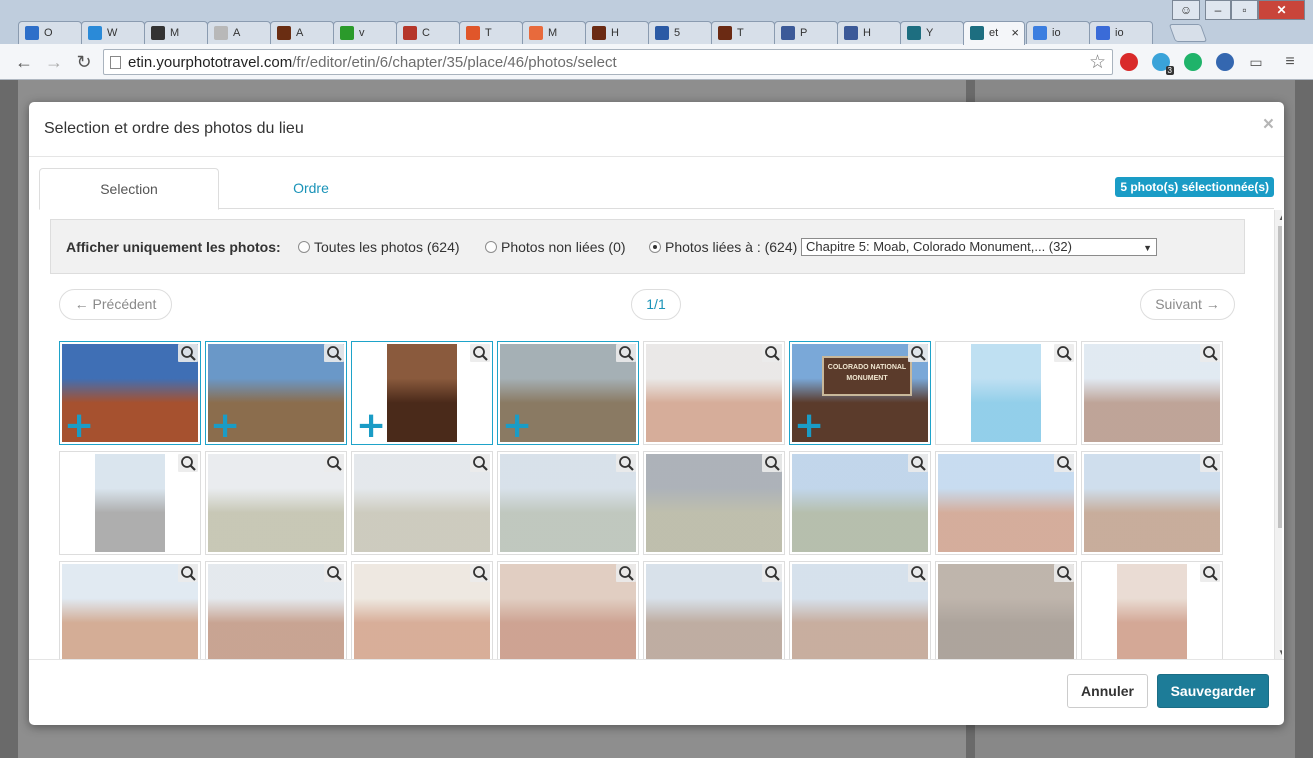  What do you see at coordinates (806, 32) in the screenshot?
I see `browser-tab: P` at bounding box center [806, 32].